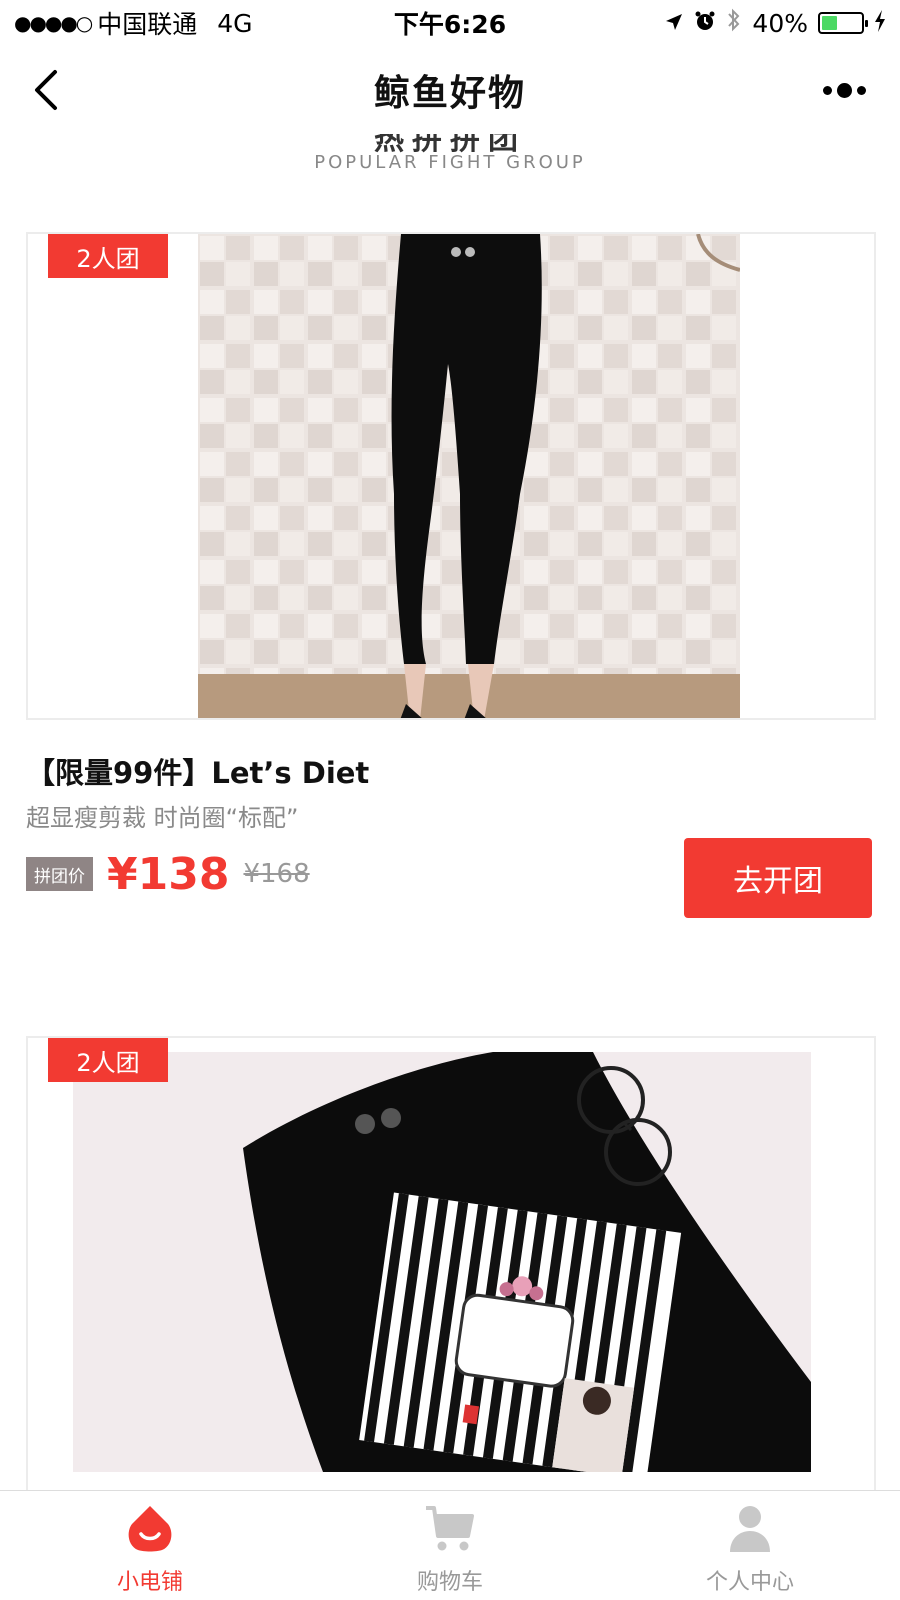  I want to click on group-price-tag: 拼团价, so click(59, 874).